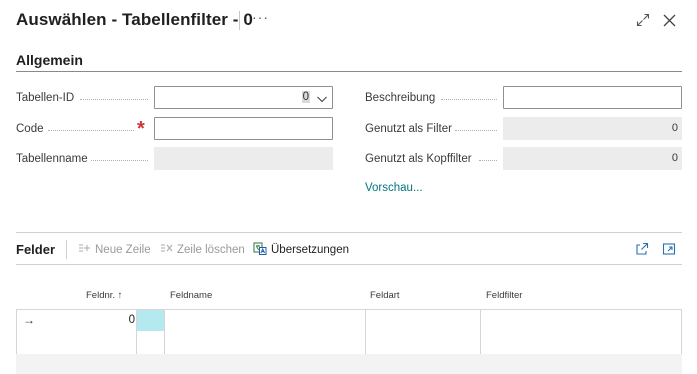 The image size is (697, 374). Describe the element at coordinates (592, 158) in the screenshot. I see `genutzt-als-kopffilter-field: 0` at that location.